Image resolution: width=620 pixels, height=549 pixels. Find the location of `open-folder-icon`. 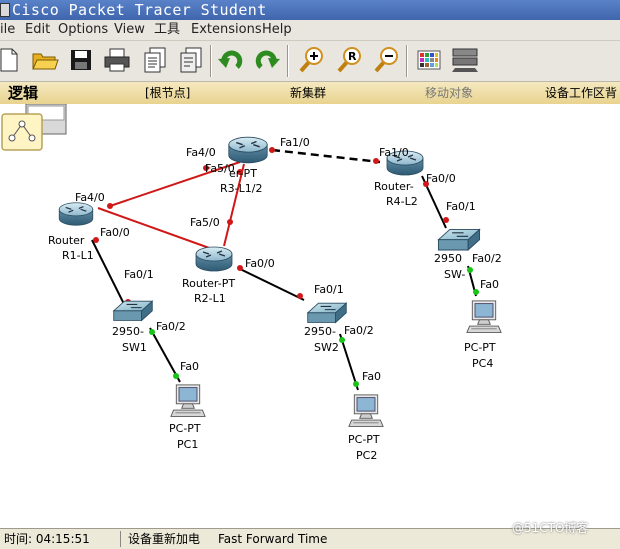

open-folder-icon is located at coordinates (45, 61).